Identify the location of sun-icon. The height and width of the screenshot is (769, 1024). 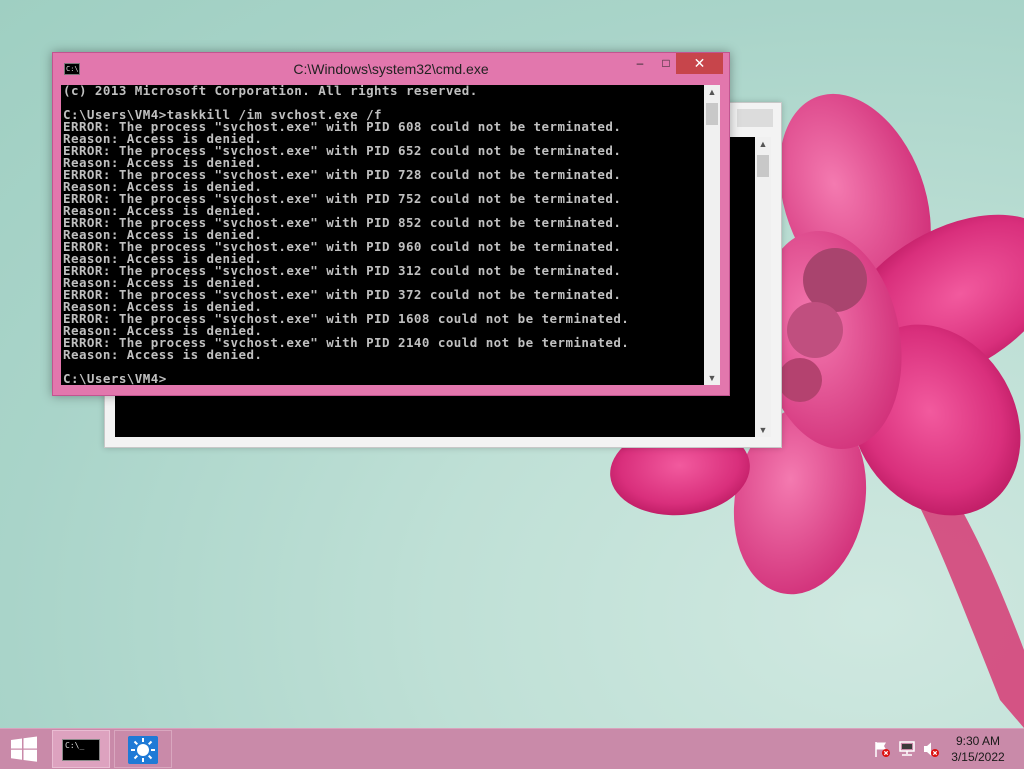
(143, 750).